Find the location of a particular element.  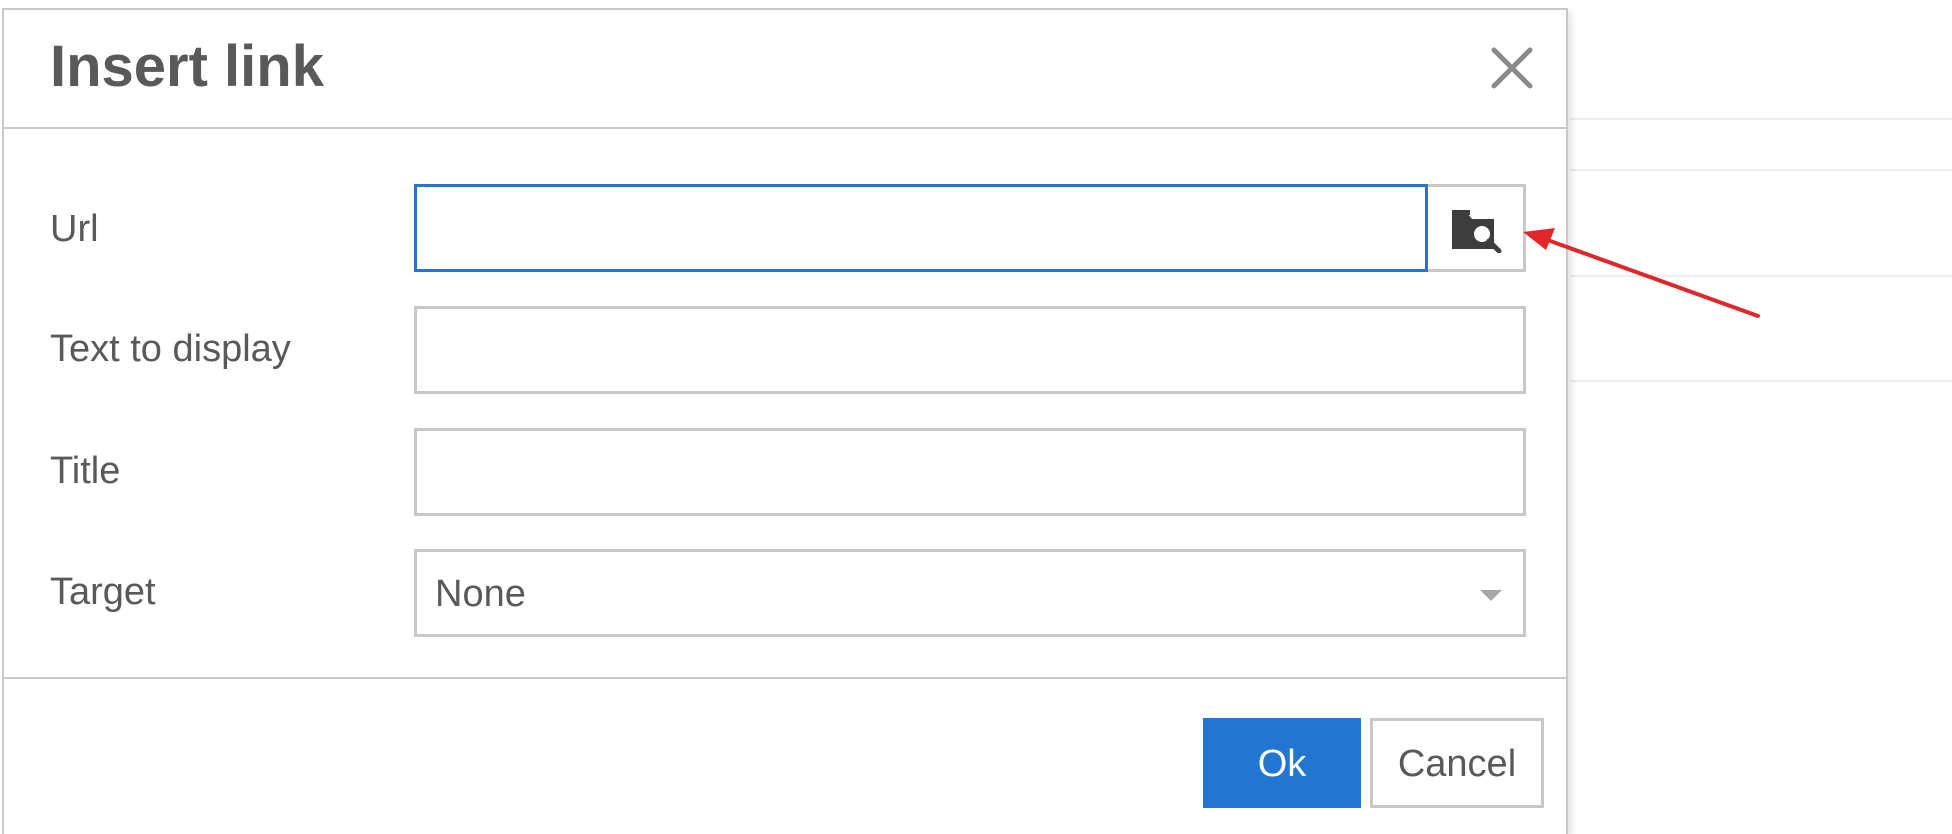

title-field is located at coordinates (970, 472).